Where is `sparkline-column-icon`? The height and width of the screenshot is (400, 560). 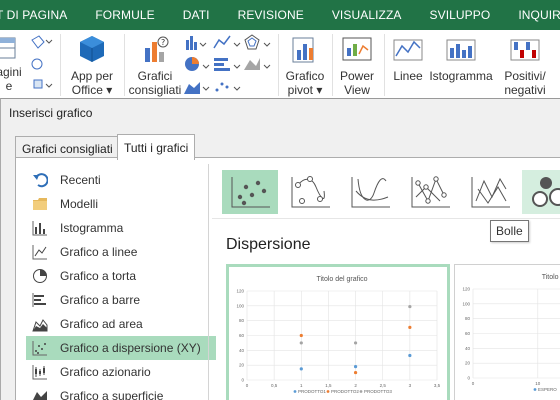 sparkline-column-icon is located at coordinates (461, 50).